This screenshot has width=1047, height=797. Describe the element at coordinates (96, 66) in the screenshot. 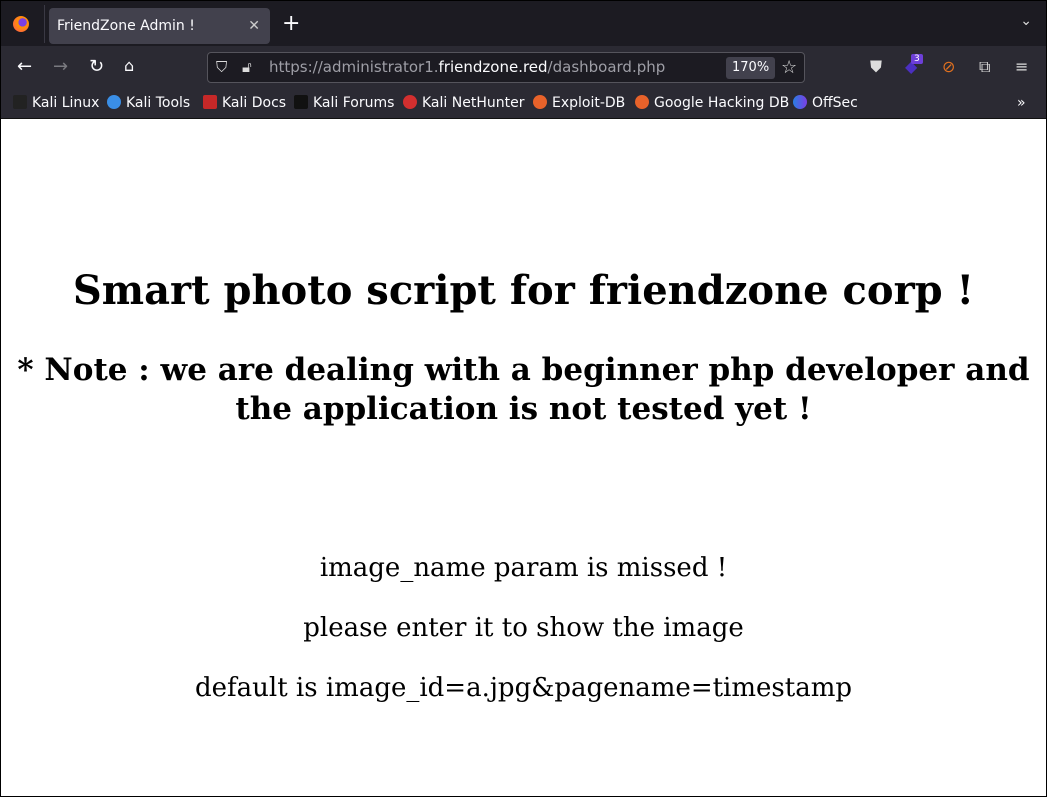

I see `reload-icon: ↻` at that location.